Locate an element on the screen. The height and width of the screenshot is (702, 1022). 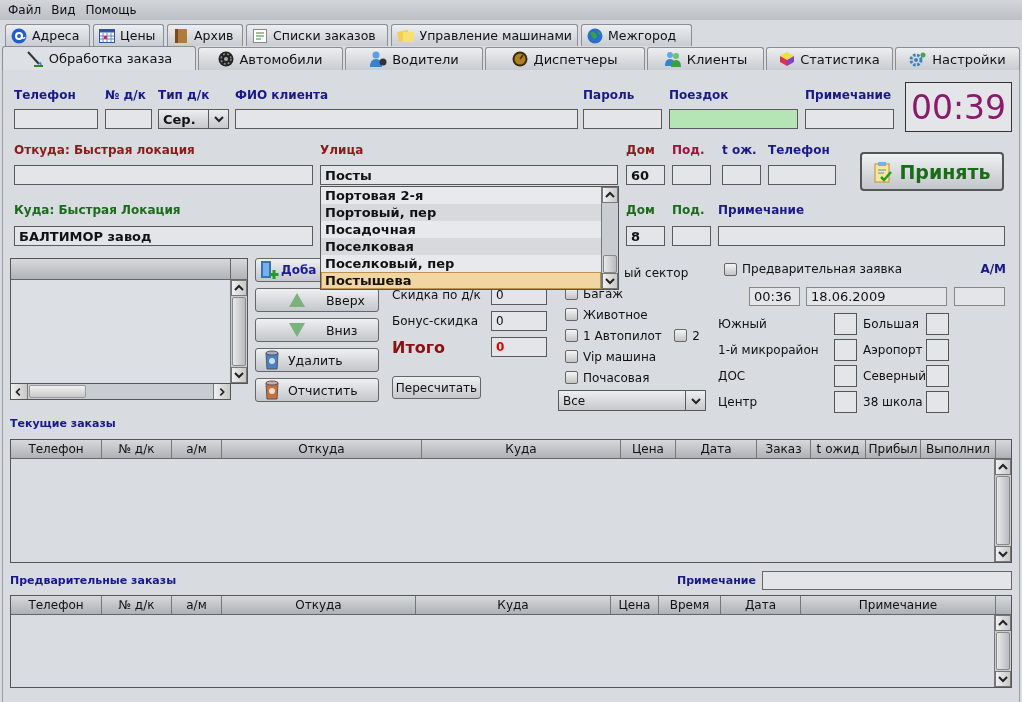
column-header: Прибыл is located at coordinates (893, 449).